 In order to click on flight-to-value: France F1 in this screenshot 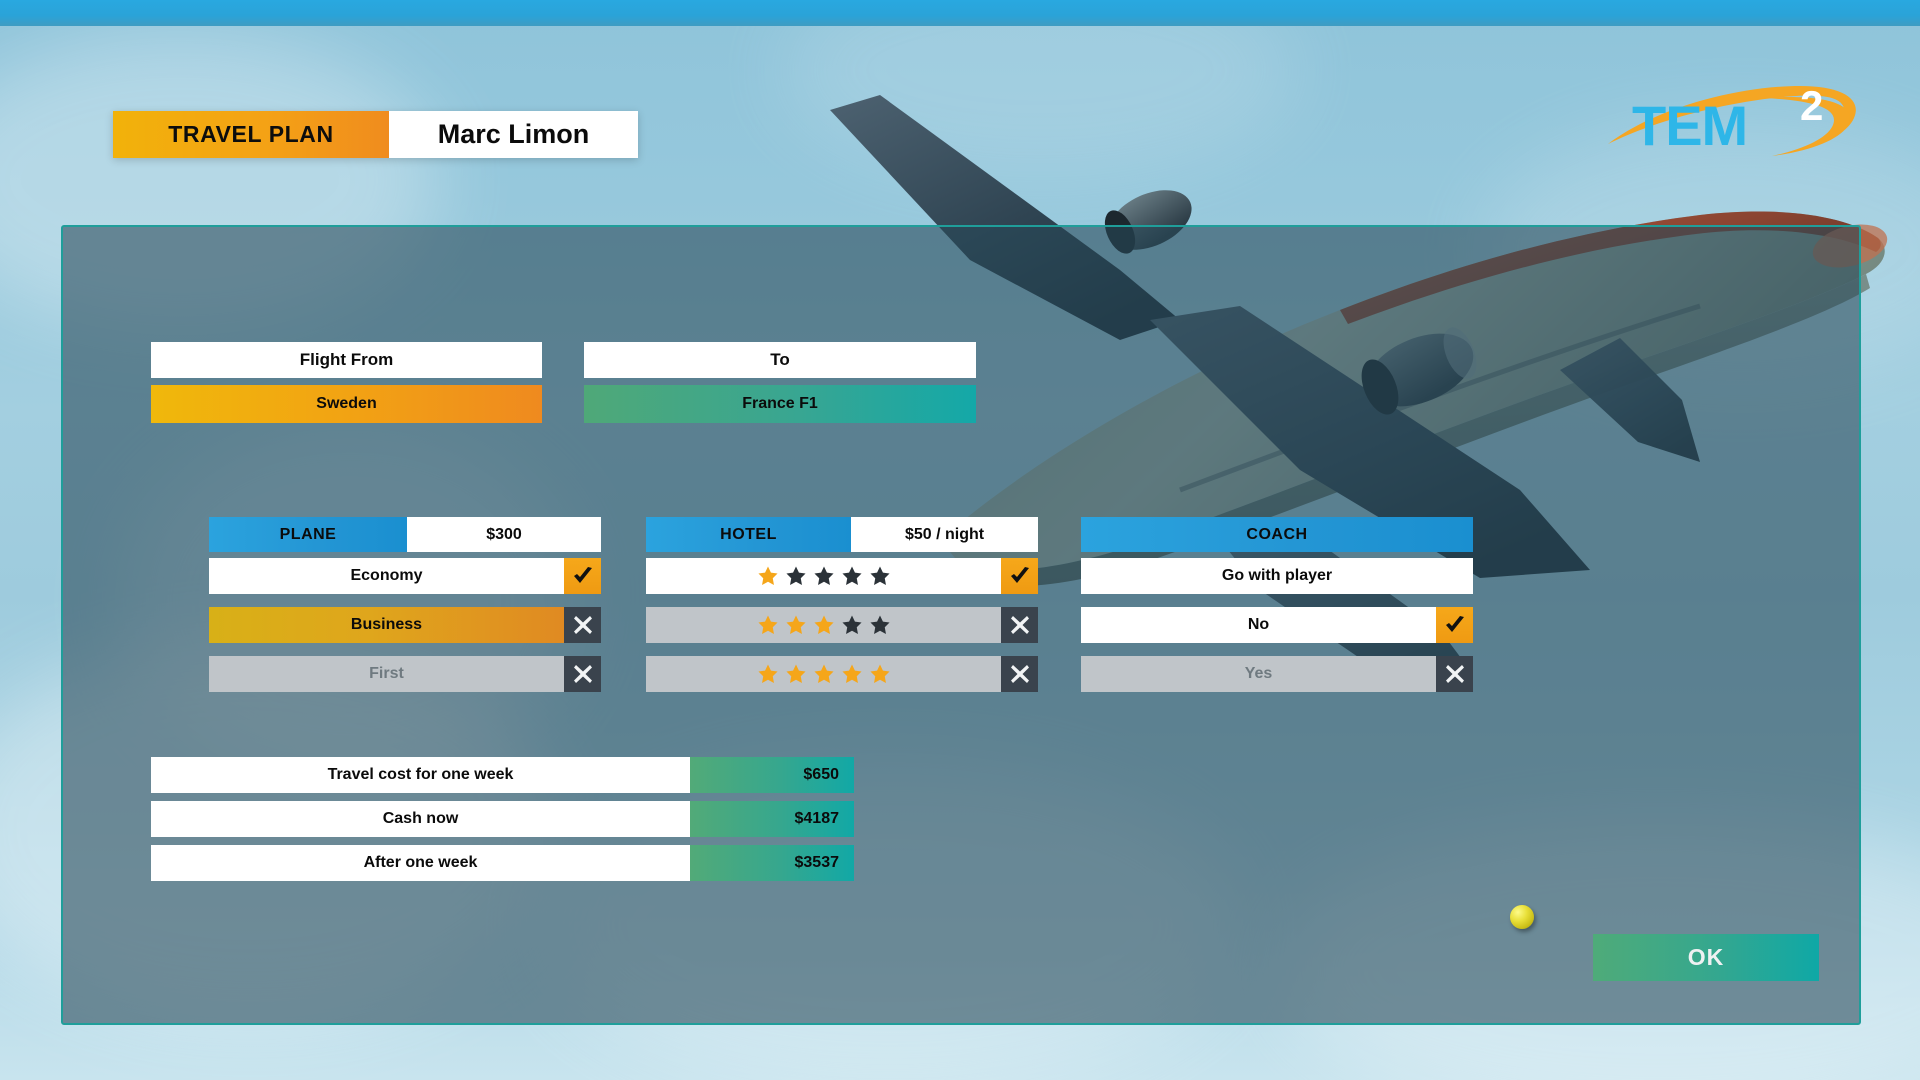, I will do `click(780, 404)`.